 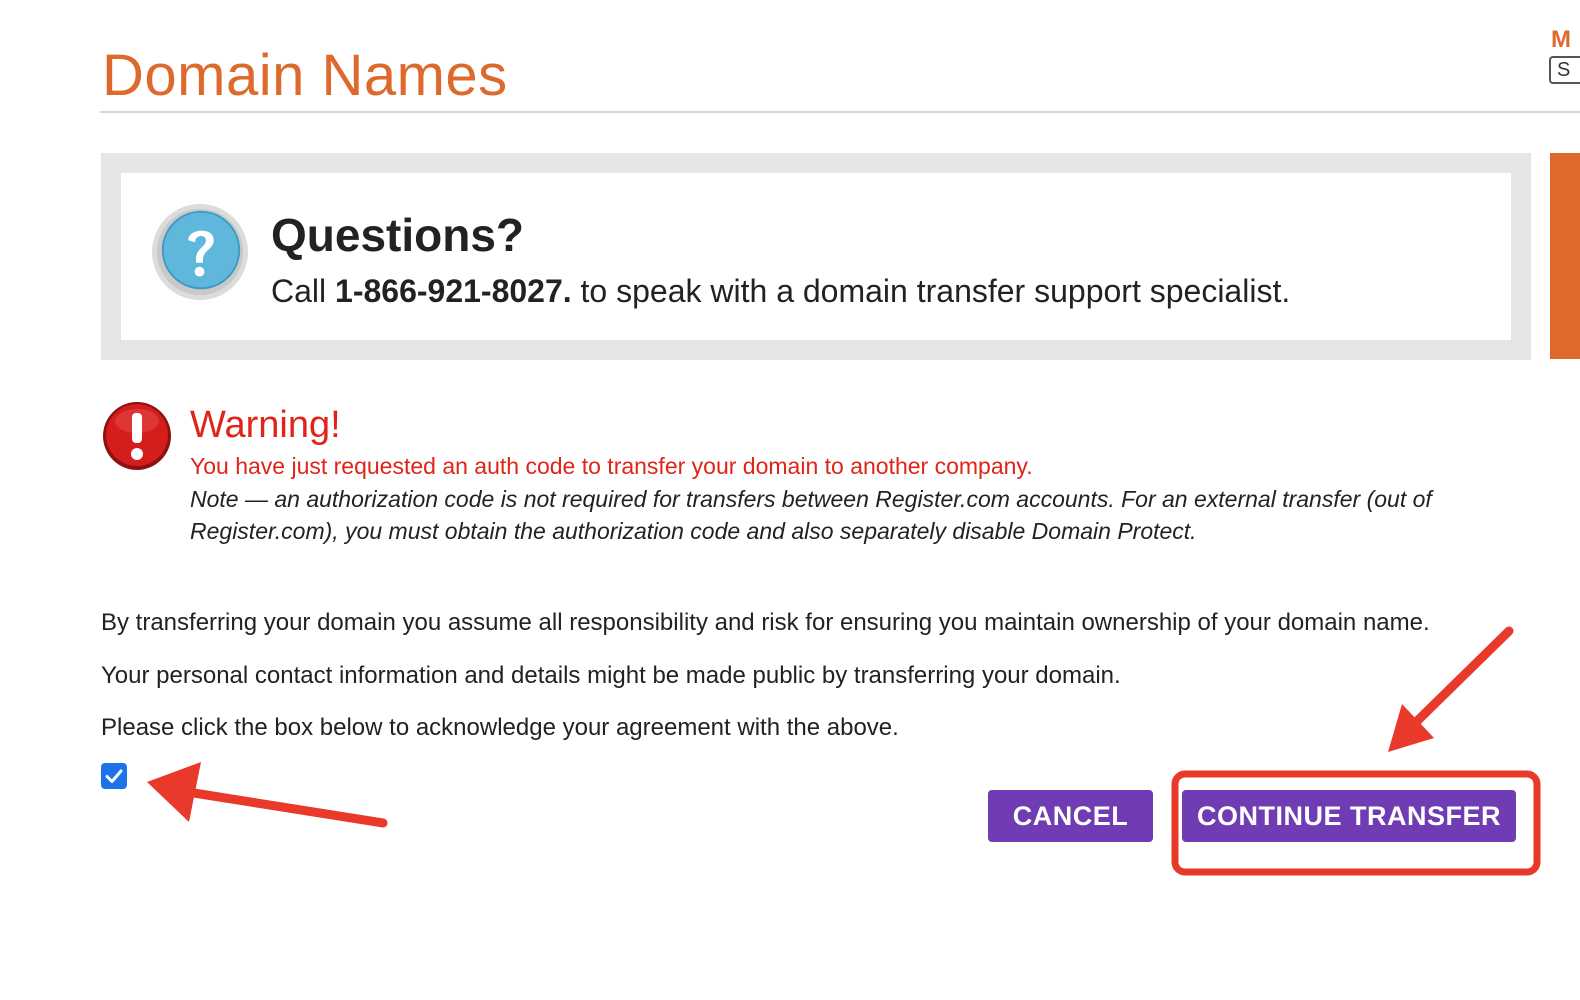 I want to click on agreement-checkbox, so click(x=114, y=776).